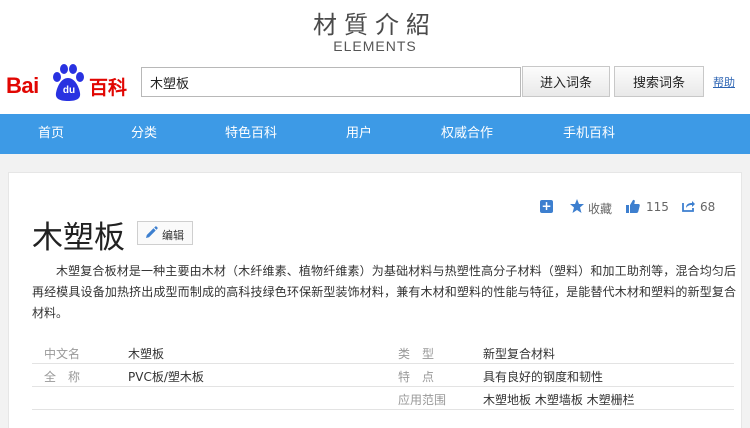  I want to click on share-count: 68, so click(708, 207).